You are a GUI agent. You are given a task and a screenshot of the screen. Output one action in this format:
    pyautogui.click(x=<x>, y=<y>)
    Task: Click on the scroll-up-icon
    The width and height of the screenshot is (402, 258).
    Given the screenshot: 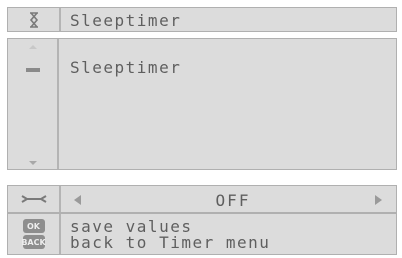 What is the action you would take?
    pyautogui.click(x=32, y=47)
    